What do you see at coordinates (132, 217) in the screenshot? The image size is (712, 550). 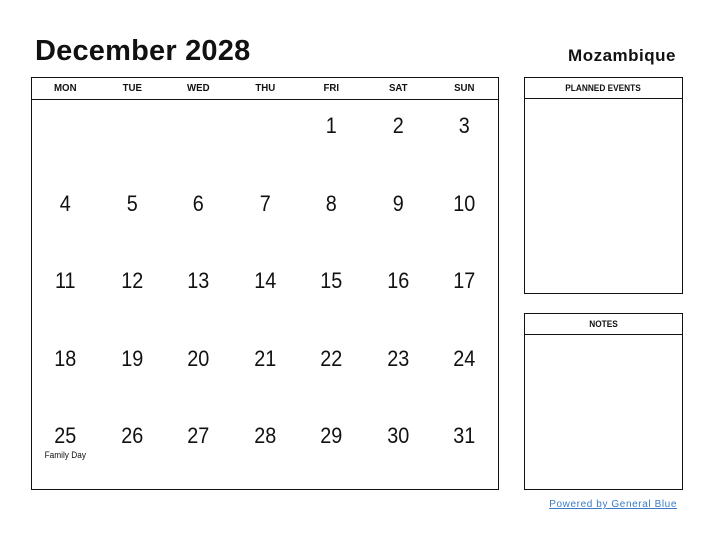 I see `day-cell: 5` at bounding box center [132, 217].